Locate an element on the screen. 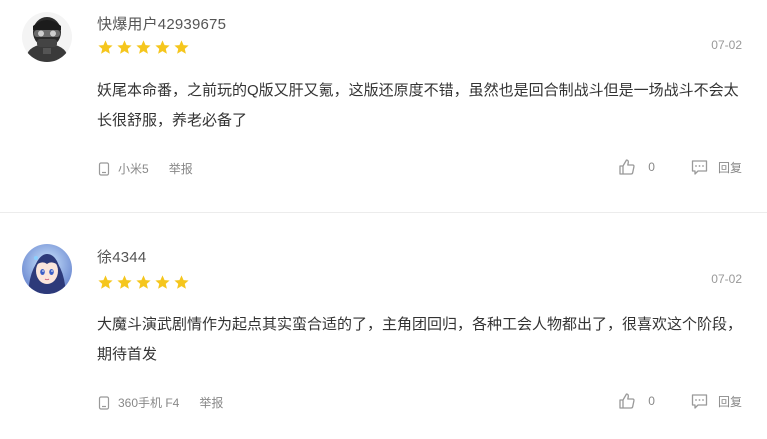 The image size is (767, 439). review-meta: 小米5 举报 is located at coordinates (145, 168).